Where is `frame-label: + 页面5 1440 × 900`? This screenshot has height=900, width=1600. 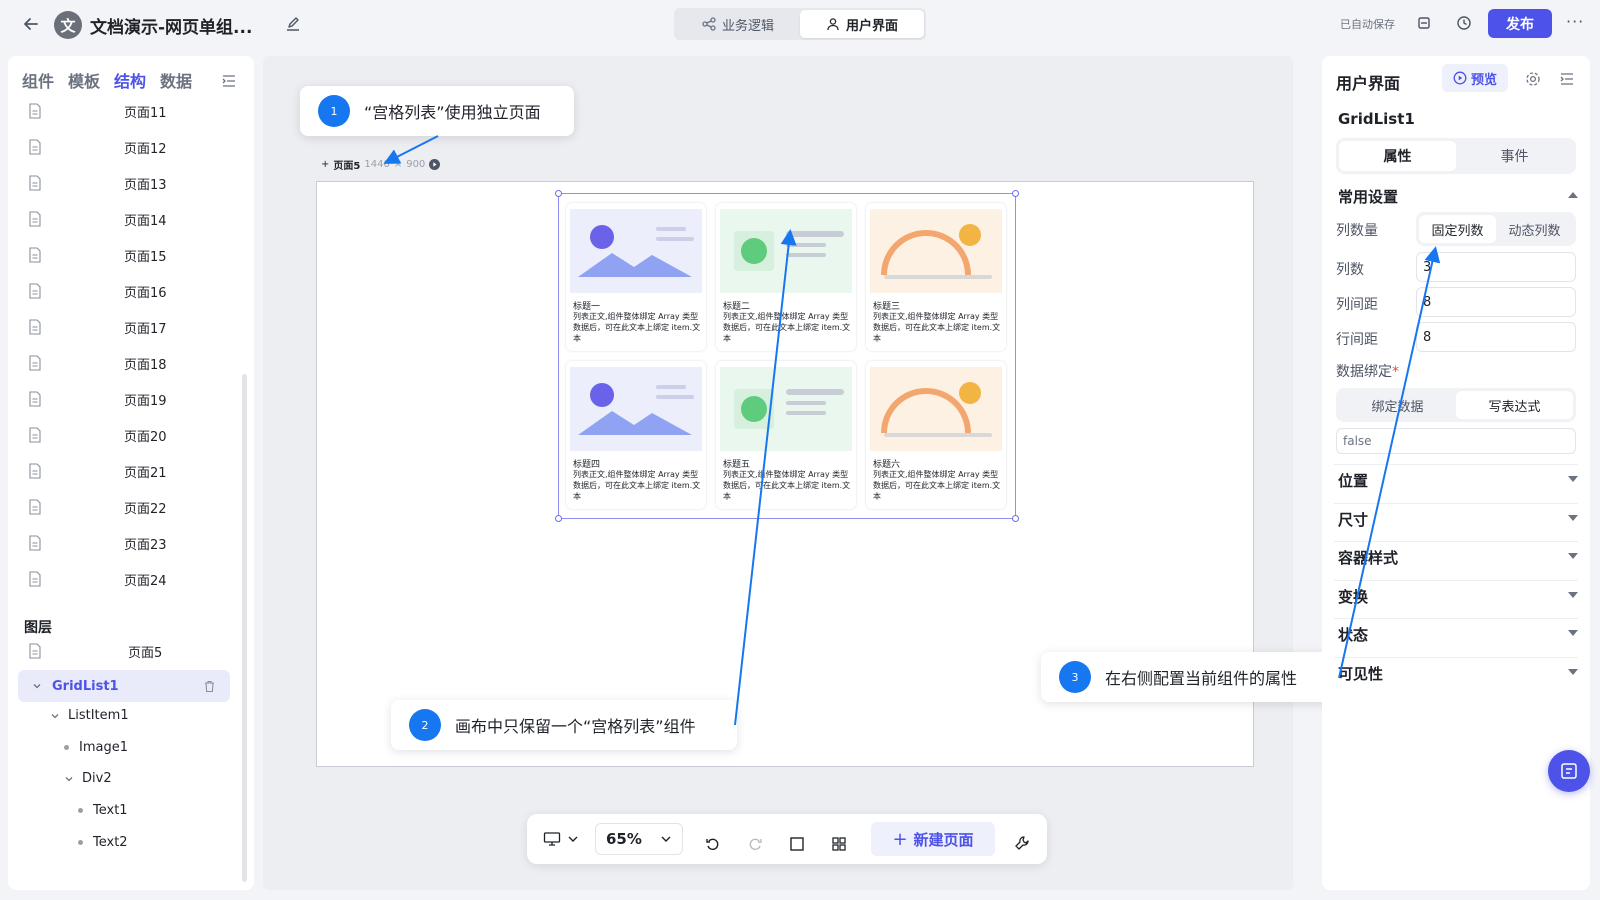 frame-label: + 页面5 1440 × 900 is located at coordinates (381, 164).